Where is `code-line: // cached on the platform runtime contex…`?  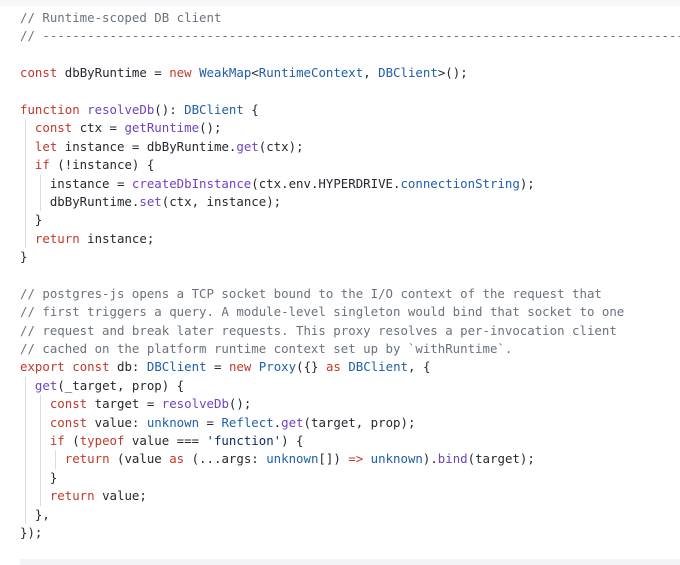
code-line: // cached on the platform runtime contex… is located at coordinates (350, 349).